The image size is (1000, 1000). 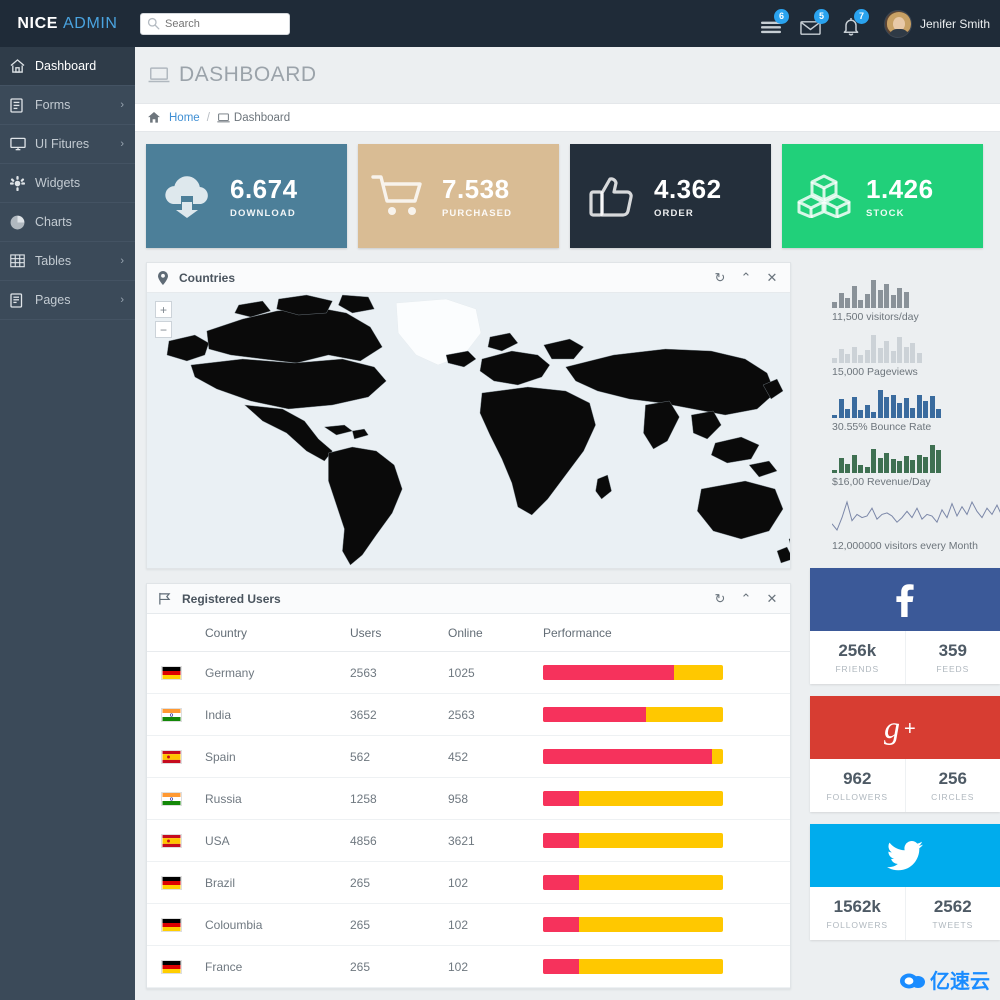 What do you see at coordinates (399, 756) in the screenshot?
I see `users-count-cell: 562` at bounding box center [399, 756].